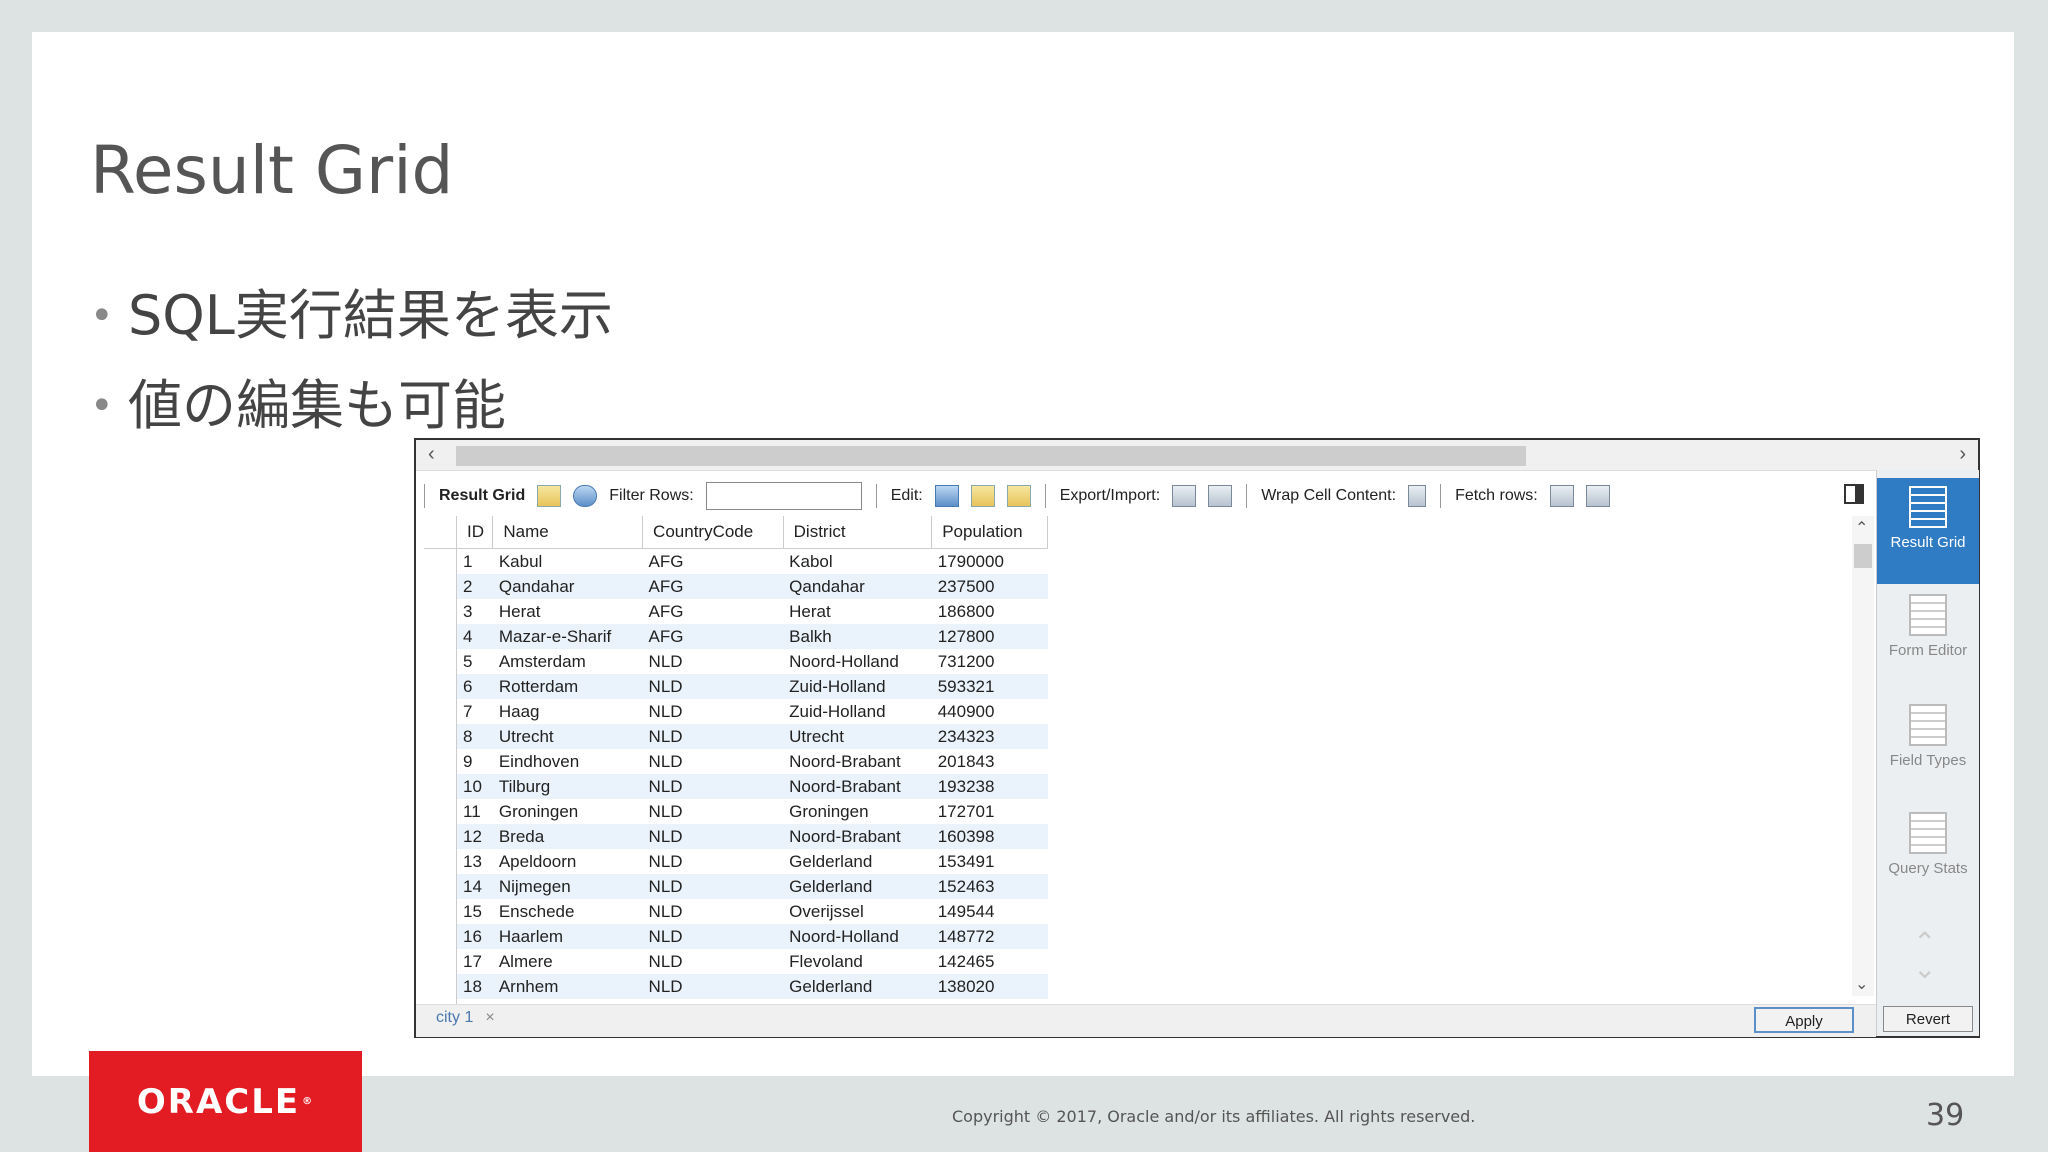 This screenshot has width=2048, height=1152. Describe the element at coordinates (567, 636) in the screenshot. I see `table-cell: Mazar-e-Sharif` at that location.